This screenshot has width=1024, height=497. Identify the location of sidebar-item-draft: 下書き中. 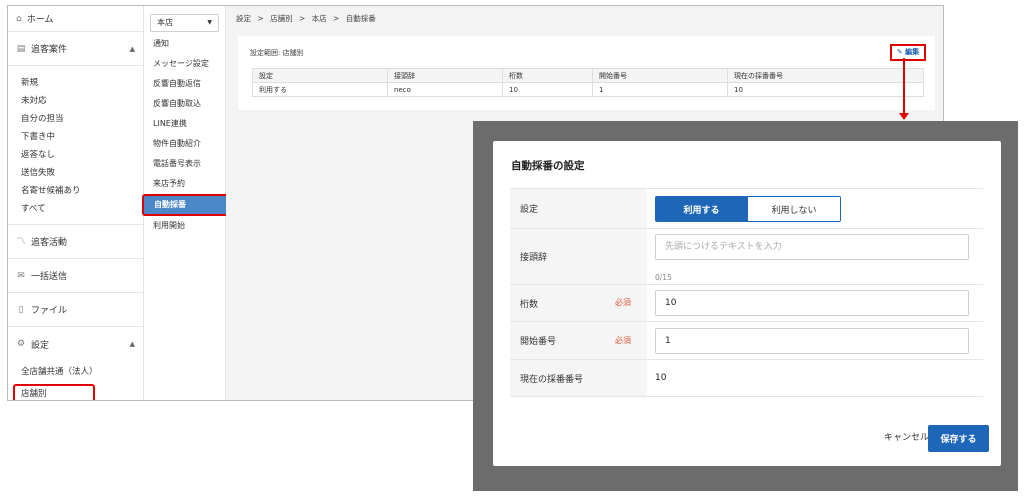
(82, 137).